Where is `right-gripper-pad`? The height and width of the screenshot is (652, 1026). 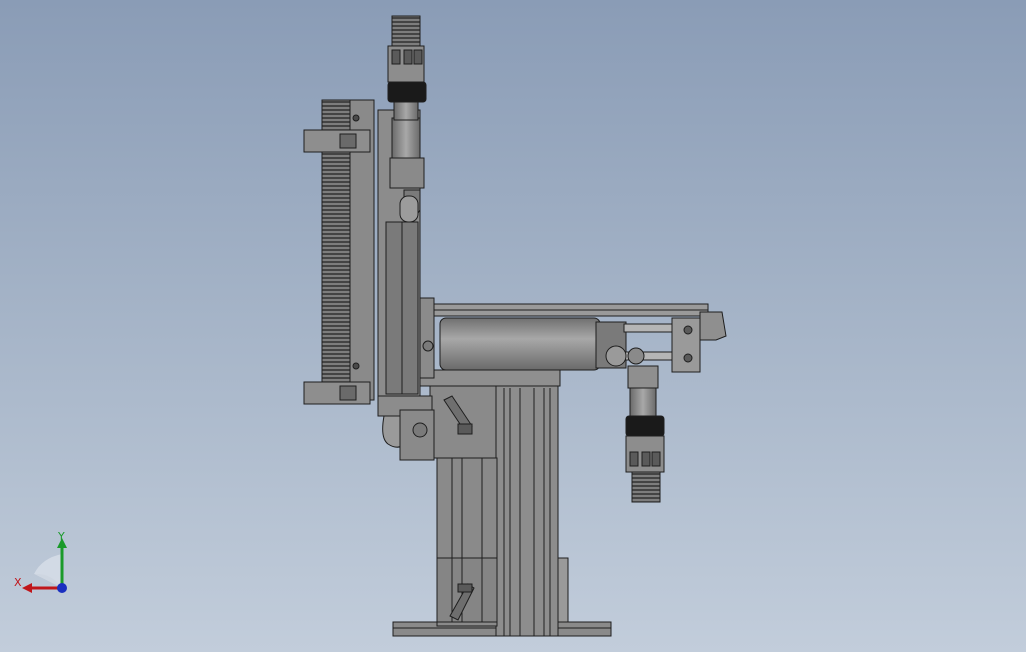 right-gripper-pad is located at coordinates (645, 426).